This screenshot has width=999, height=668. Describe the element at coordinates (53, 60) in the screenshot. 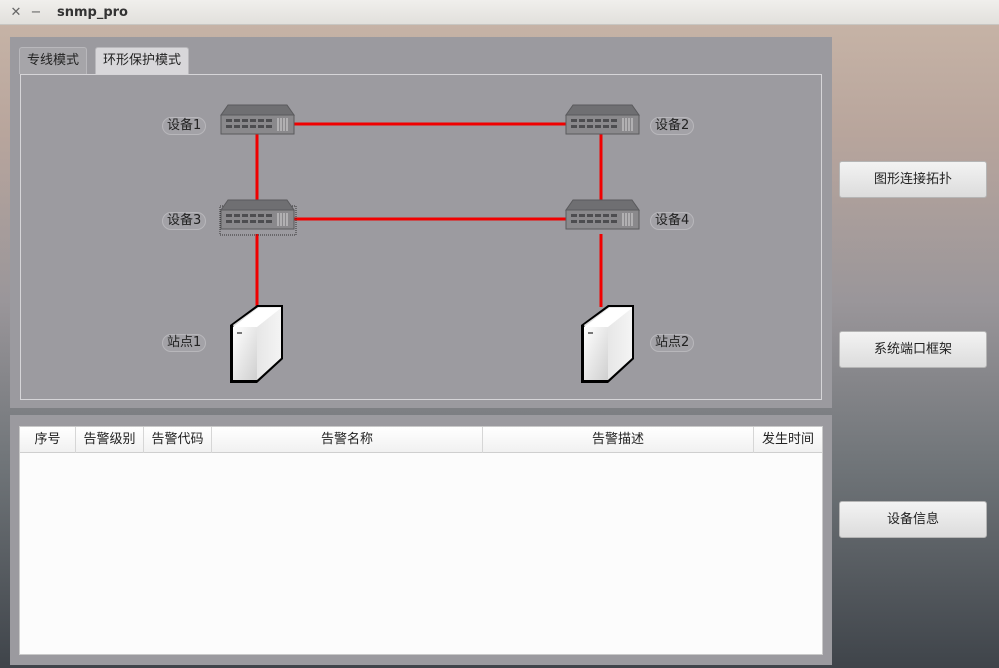

I see `tab-dedicated-line-mode: 专线模式` at that location.